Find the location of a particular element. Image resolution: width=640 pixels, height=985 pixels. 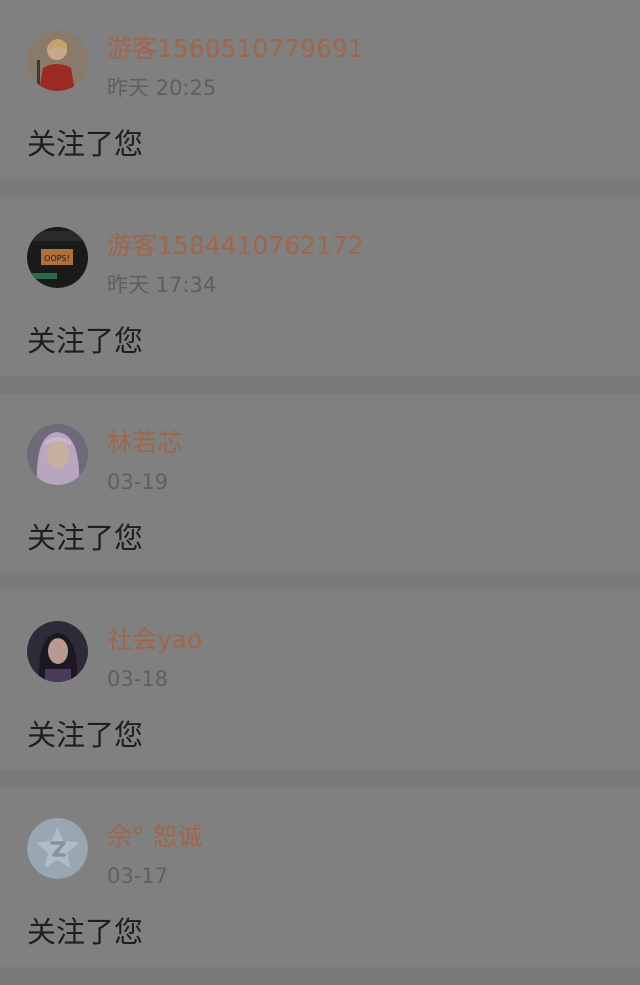

timestamp: 昨天 20:25 is located at coordinates (162, 88).